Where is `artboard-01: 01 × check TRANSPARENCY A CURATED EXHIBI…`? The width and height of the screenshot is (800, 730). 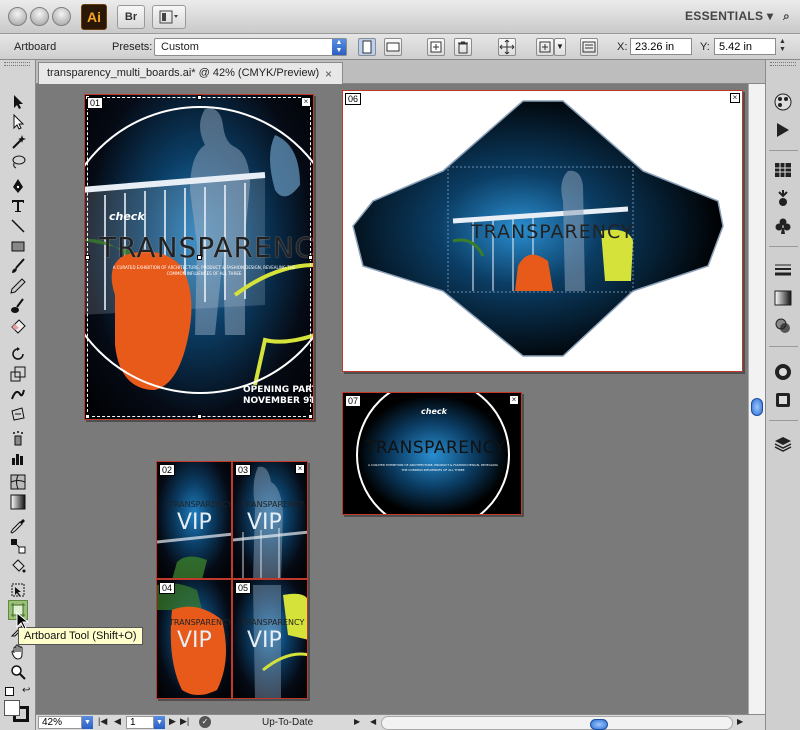
artboard-01: 01 × check TRANSPARENCY A CURATED EXHIBI… is located at coordinates (199, 257).